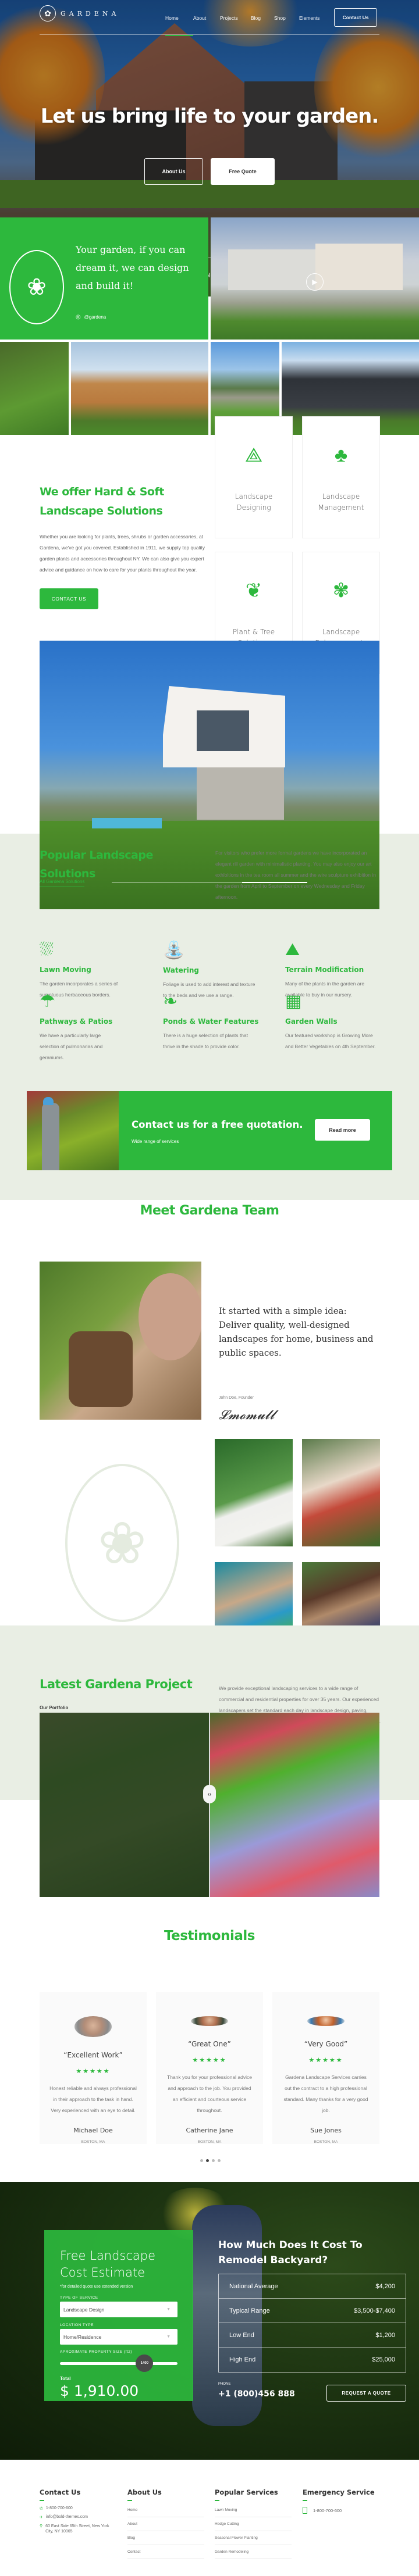 The width and height of the screenshot is (419, 2576). Describe the element at coordinates (116, 1684) in the screenshot. I see `project-title: Latest Gardena Project` at that location.